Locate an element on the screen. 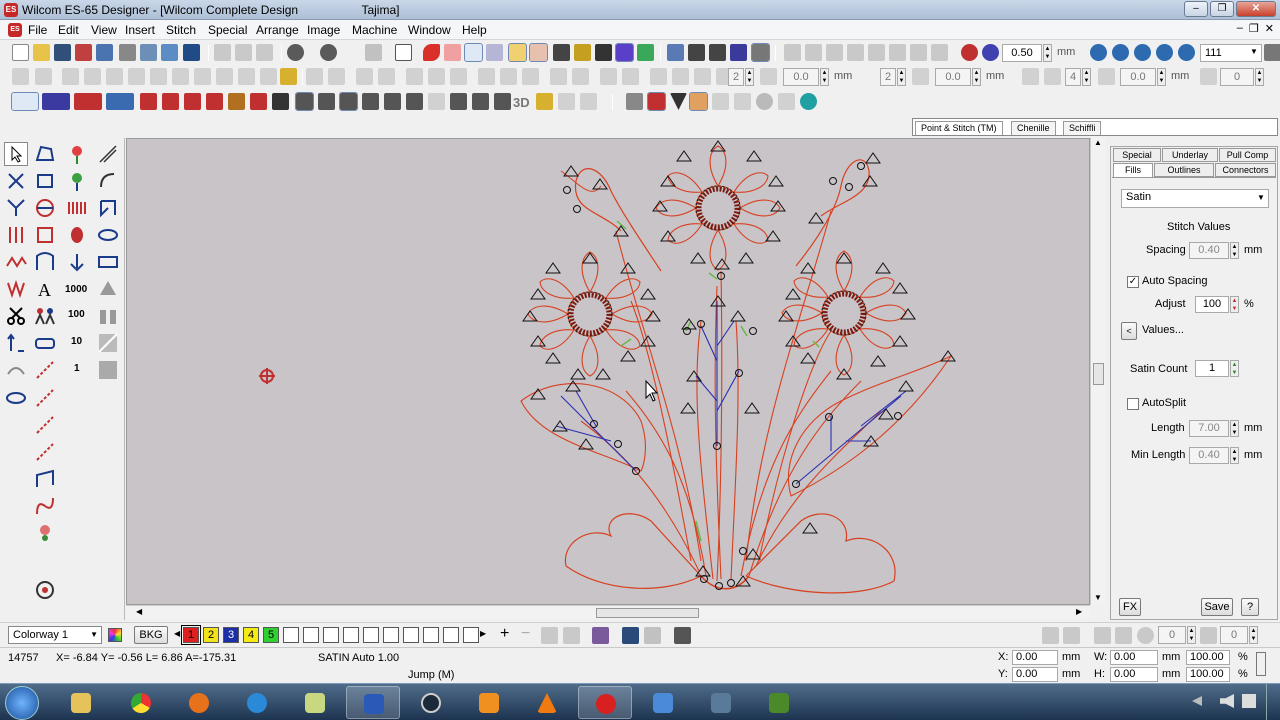 The width and height of the screenshot is (1280, 720). angle-field: 0 is located at coordinates (1237, 77).